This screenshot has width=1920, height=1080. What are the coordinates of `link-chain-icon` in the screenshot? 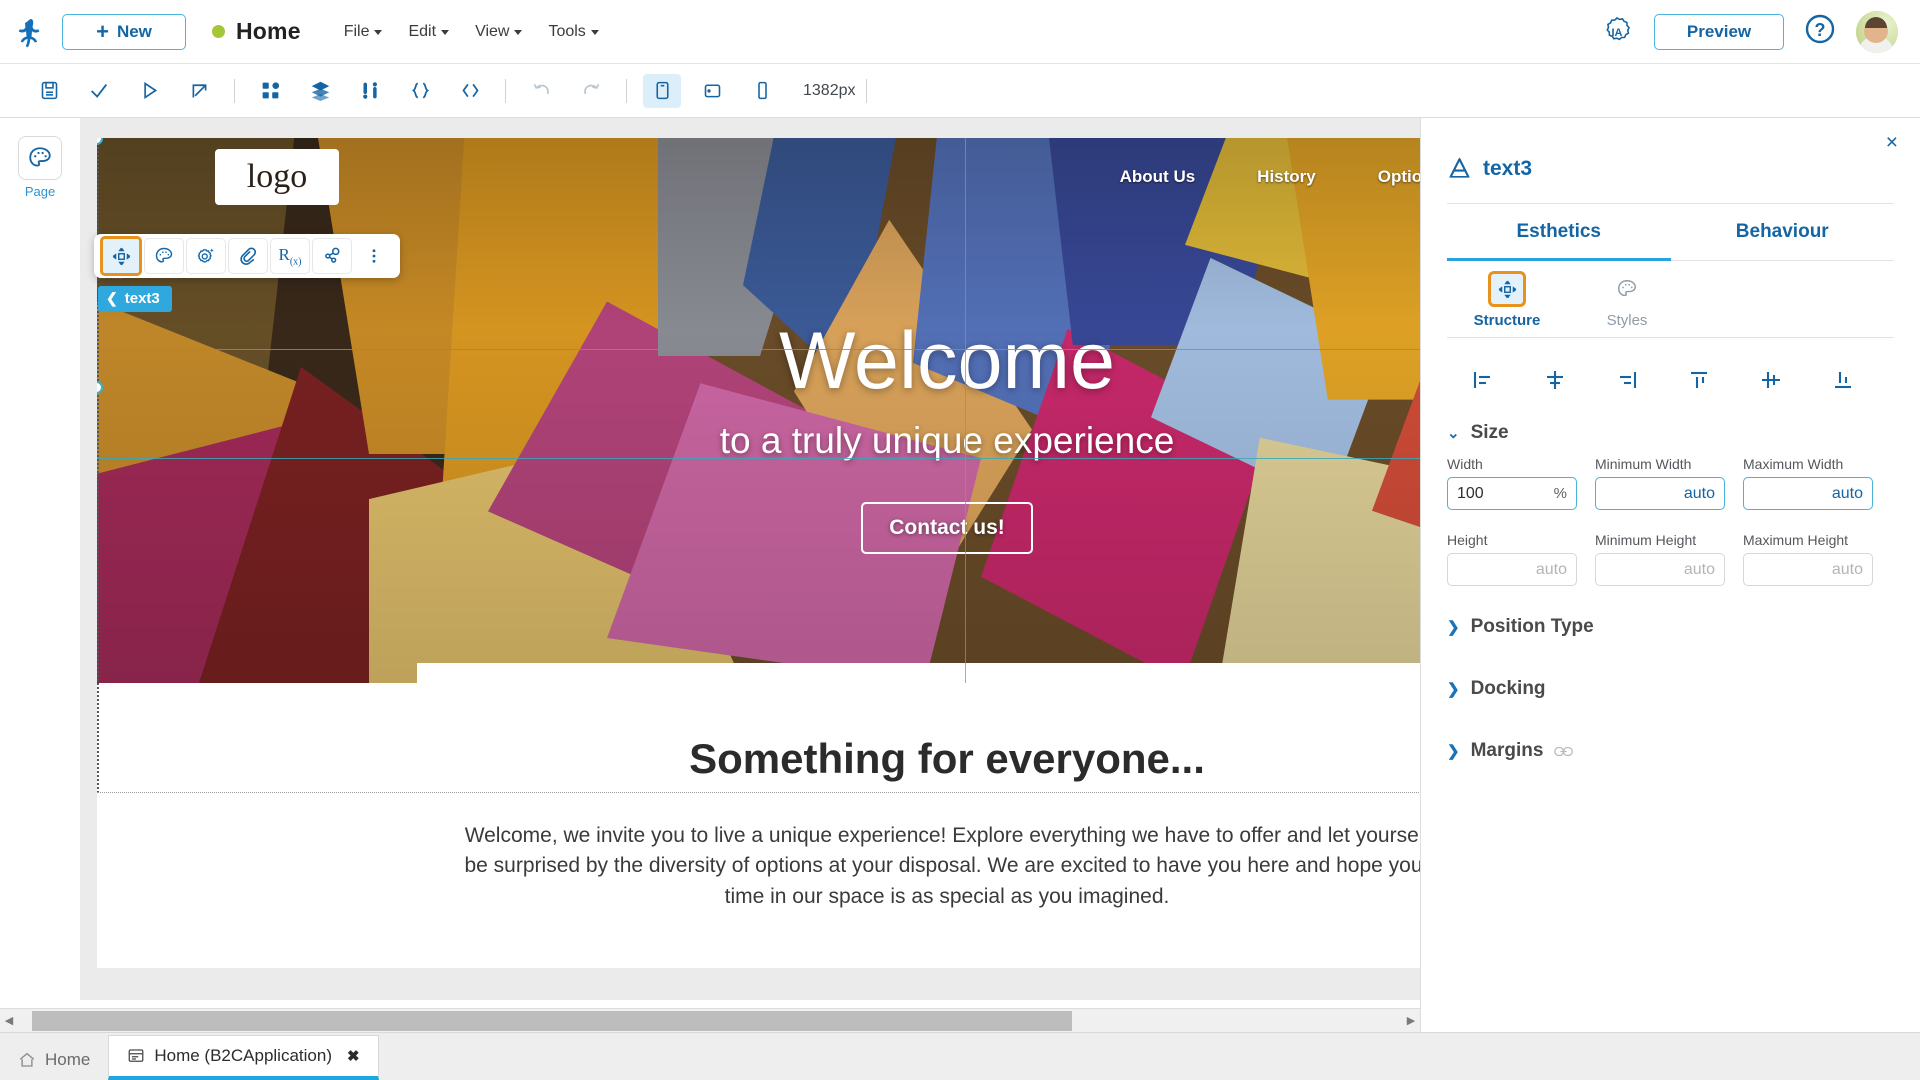 It's located at (1564, 751).